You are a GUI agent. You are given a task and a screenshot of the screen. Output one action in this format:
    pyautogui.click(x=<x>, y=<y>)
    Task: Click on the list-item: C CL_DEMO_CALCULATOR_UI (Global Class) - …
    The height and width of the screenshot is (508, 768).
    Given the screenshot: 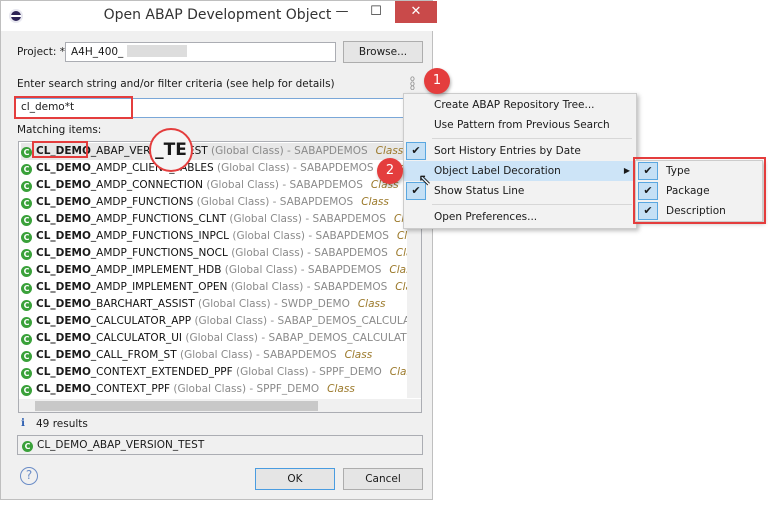 What is the action you would take?
    pyautogui.click(x=221, y=338)
    